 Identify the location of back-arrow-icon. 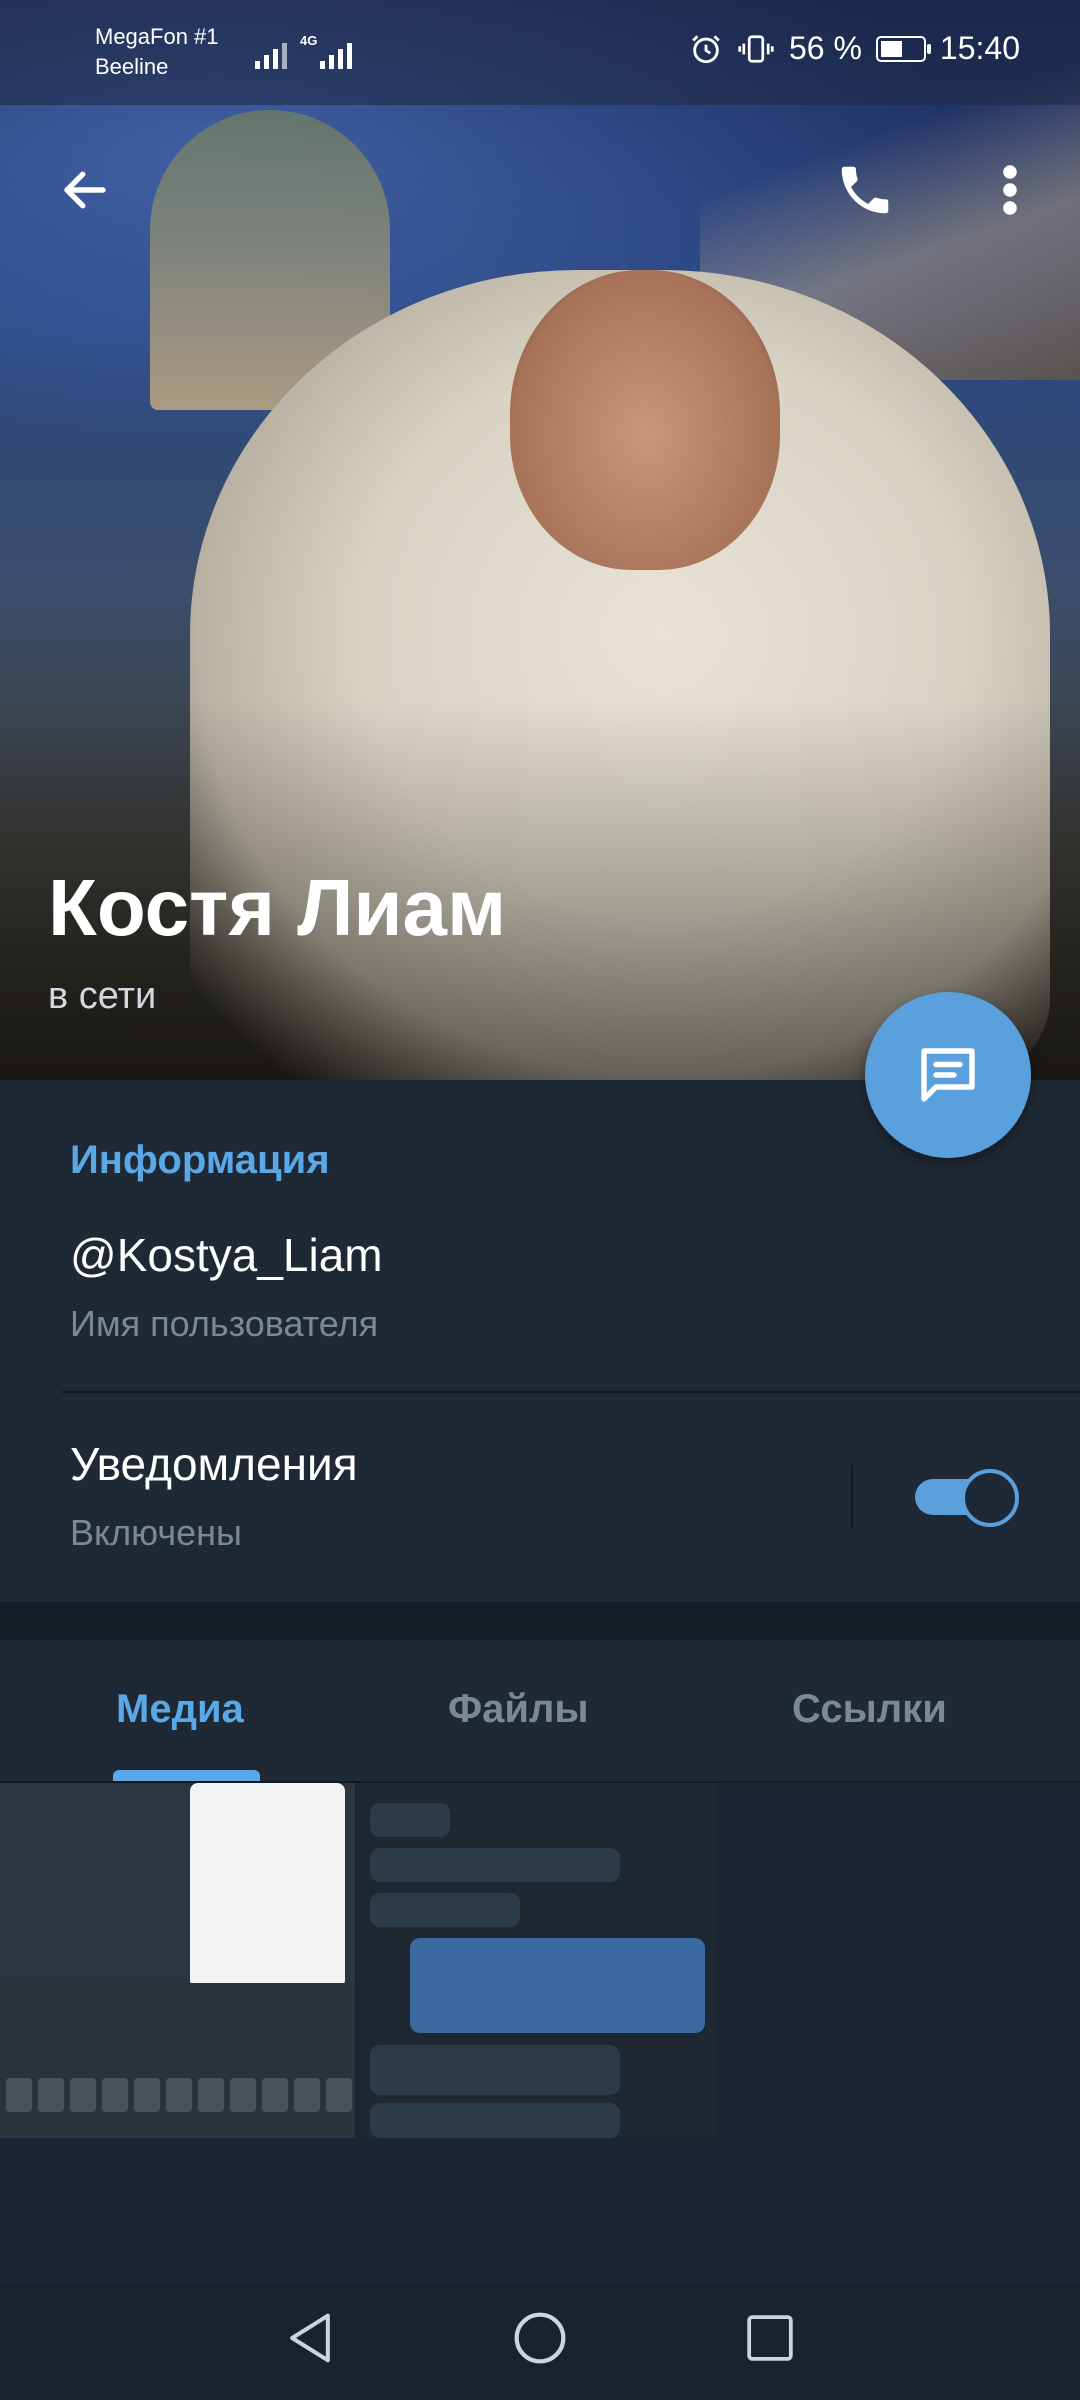
(85, 190).